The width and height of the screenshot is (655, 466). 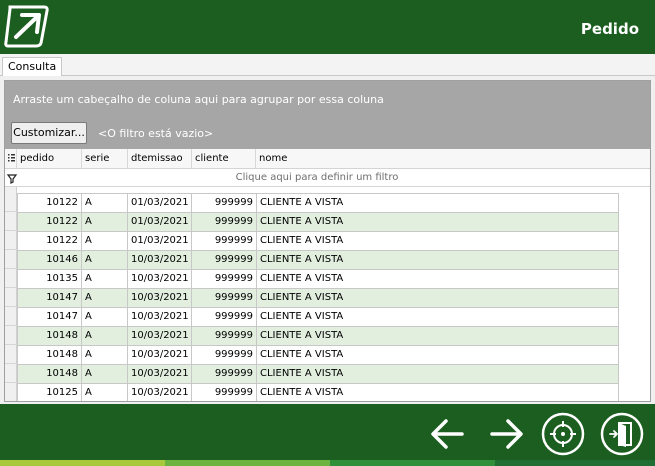 I want to click on arrow-right-icon, so click(x=506, y=434).